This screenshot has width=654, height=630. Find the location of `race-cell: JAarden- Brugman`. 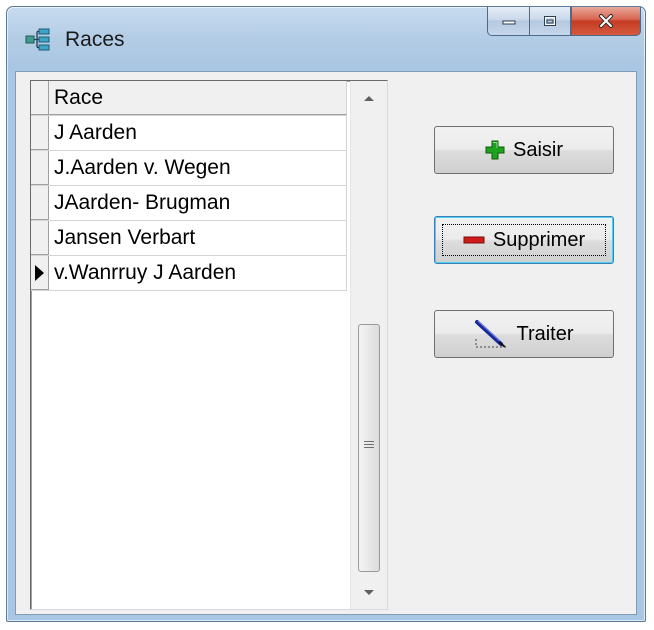

race-cell: JAarden- Brugman is located at coordinates (198, 203).